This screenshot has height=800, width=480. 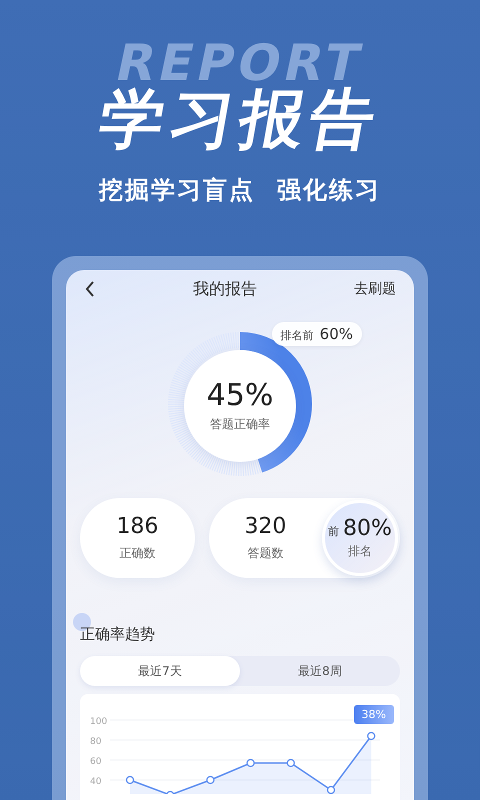 What do you see at coordinates (320, 671) in the screenshot?
I see `range-tab: 最近8周` at bounding box center [320, 671].